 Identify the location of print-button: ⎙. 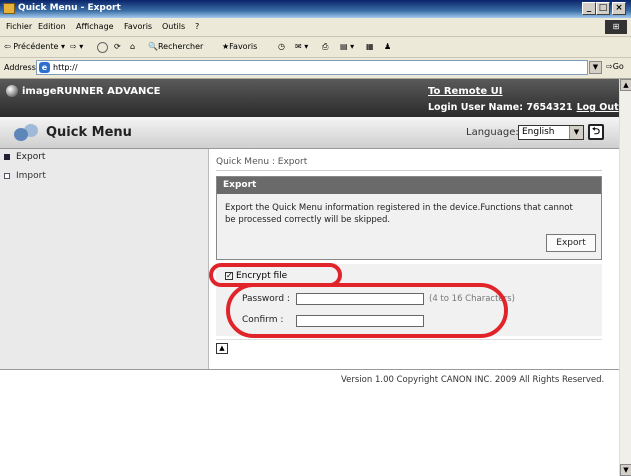
(325, 47).